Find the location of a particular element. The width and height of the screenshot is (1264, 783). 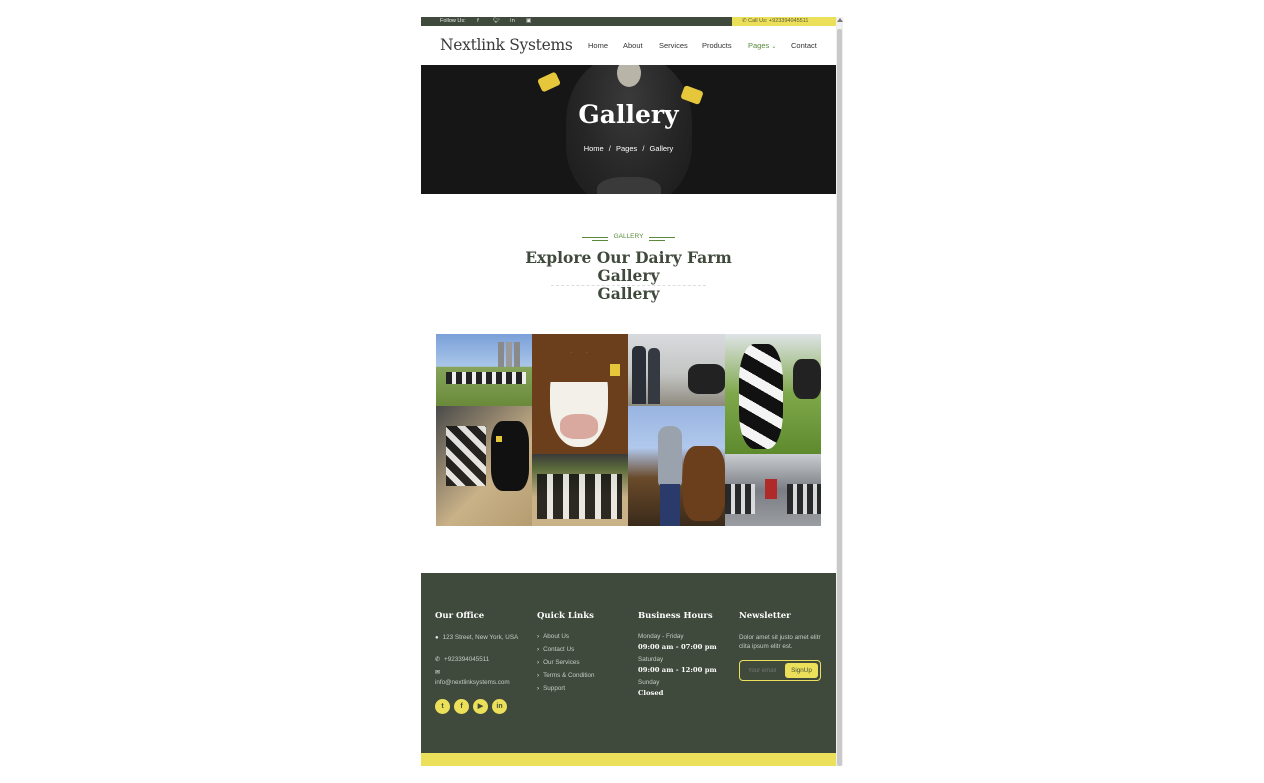

hours-day: Monday - Friday is located at coordinates (661, 636).